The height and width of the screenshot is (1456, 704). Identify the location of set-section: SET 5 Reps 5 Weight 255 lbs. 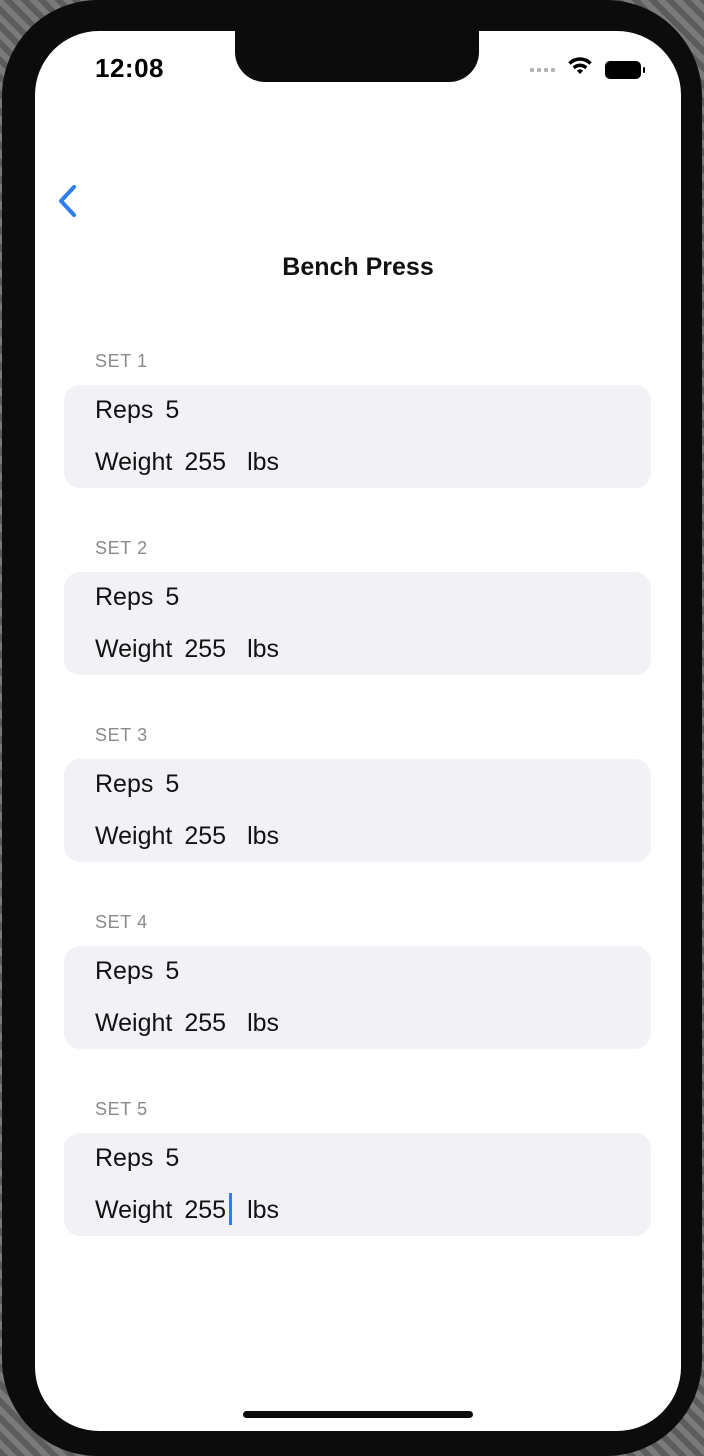
(357, 1167).